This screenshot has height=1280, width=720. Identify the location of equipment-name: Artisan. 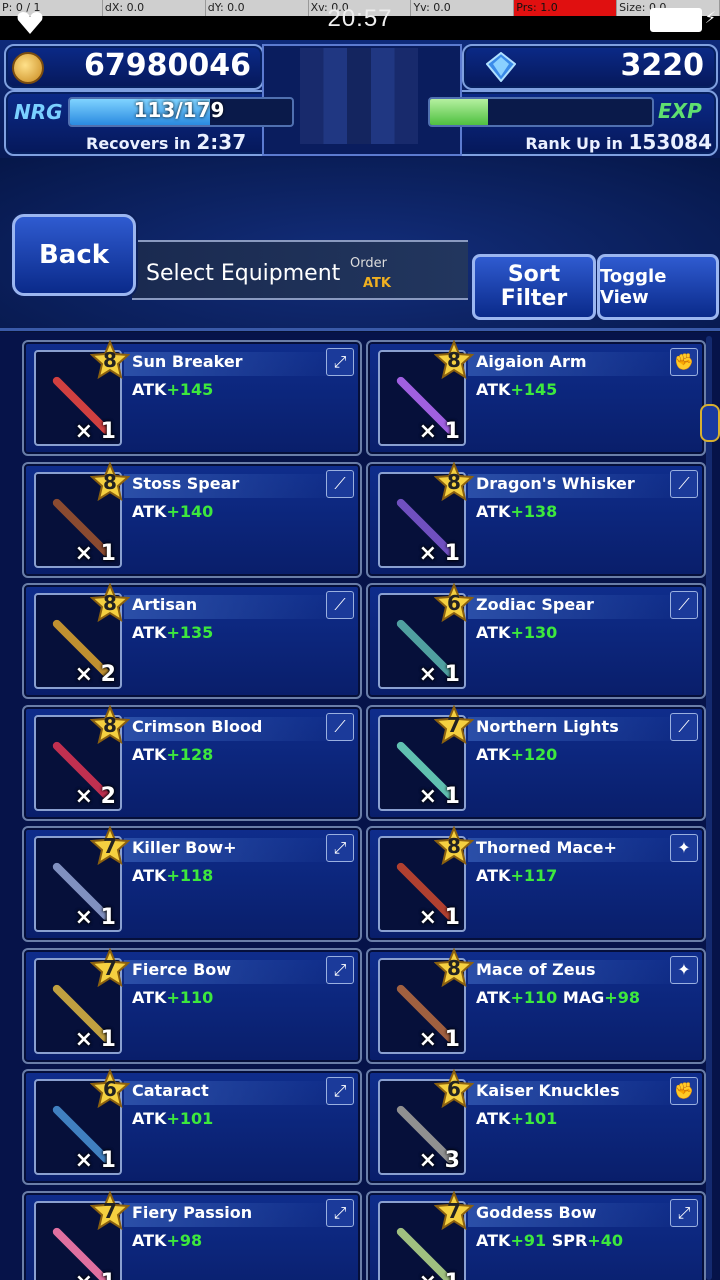
(165, 604).